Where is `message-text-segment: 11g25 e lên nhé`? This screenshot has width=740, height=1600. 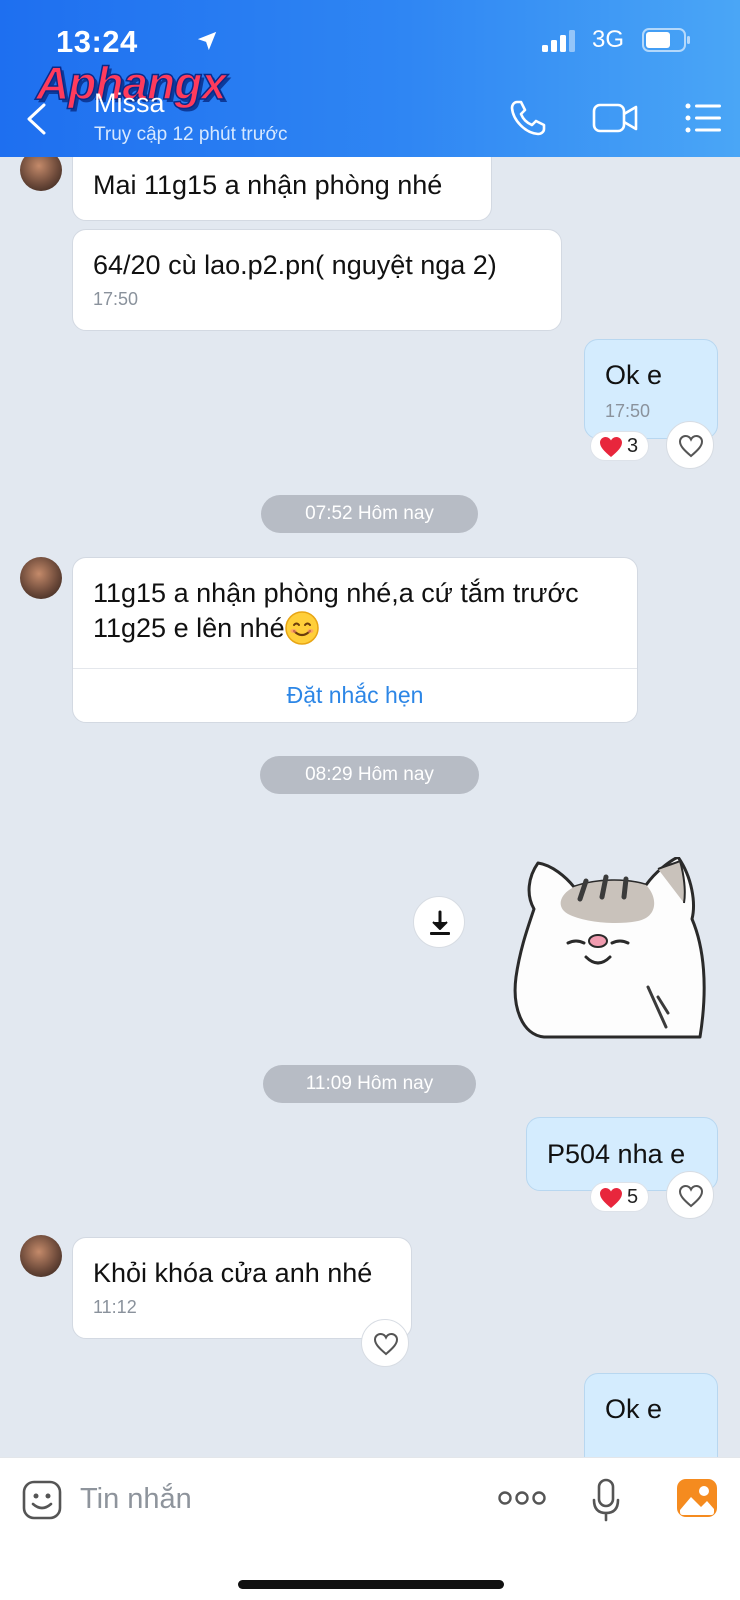 message-text-segment: 11g25 e lên nhé is located at coordinates (189, 628).